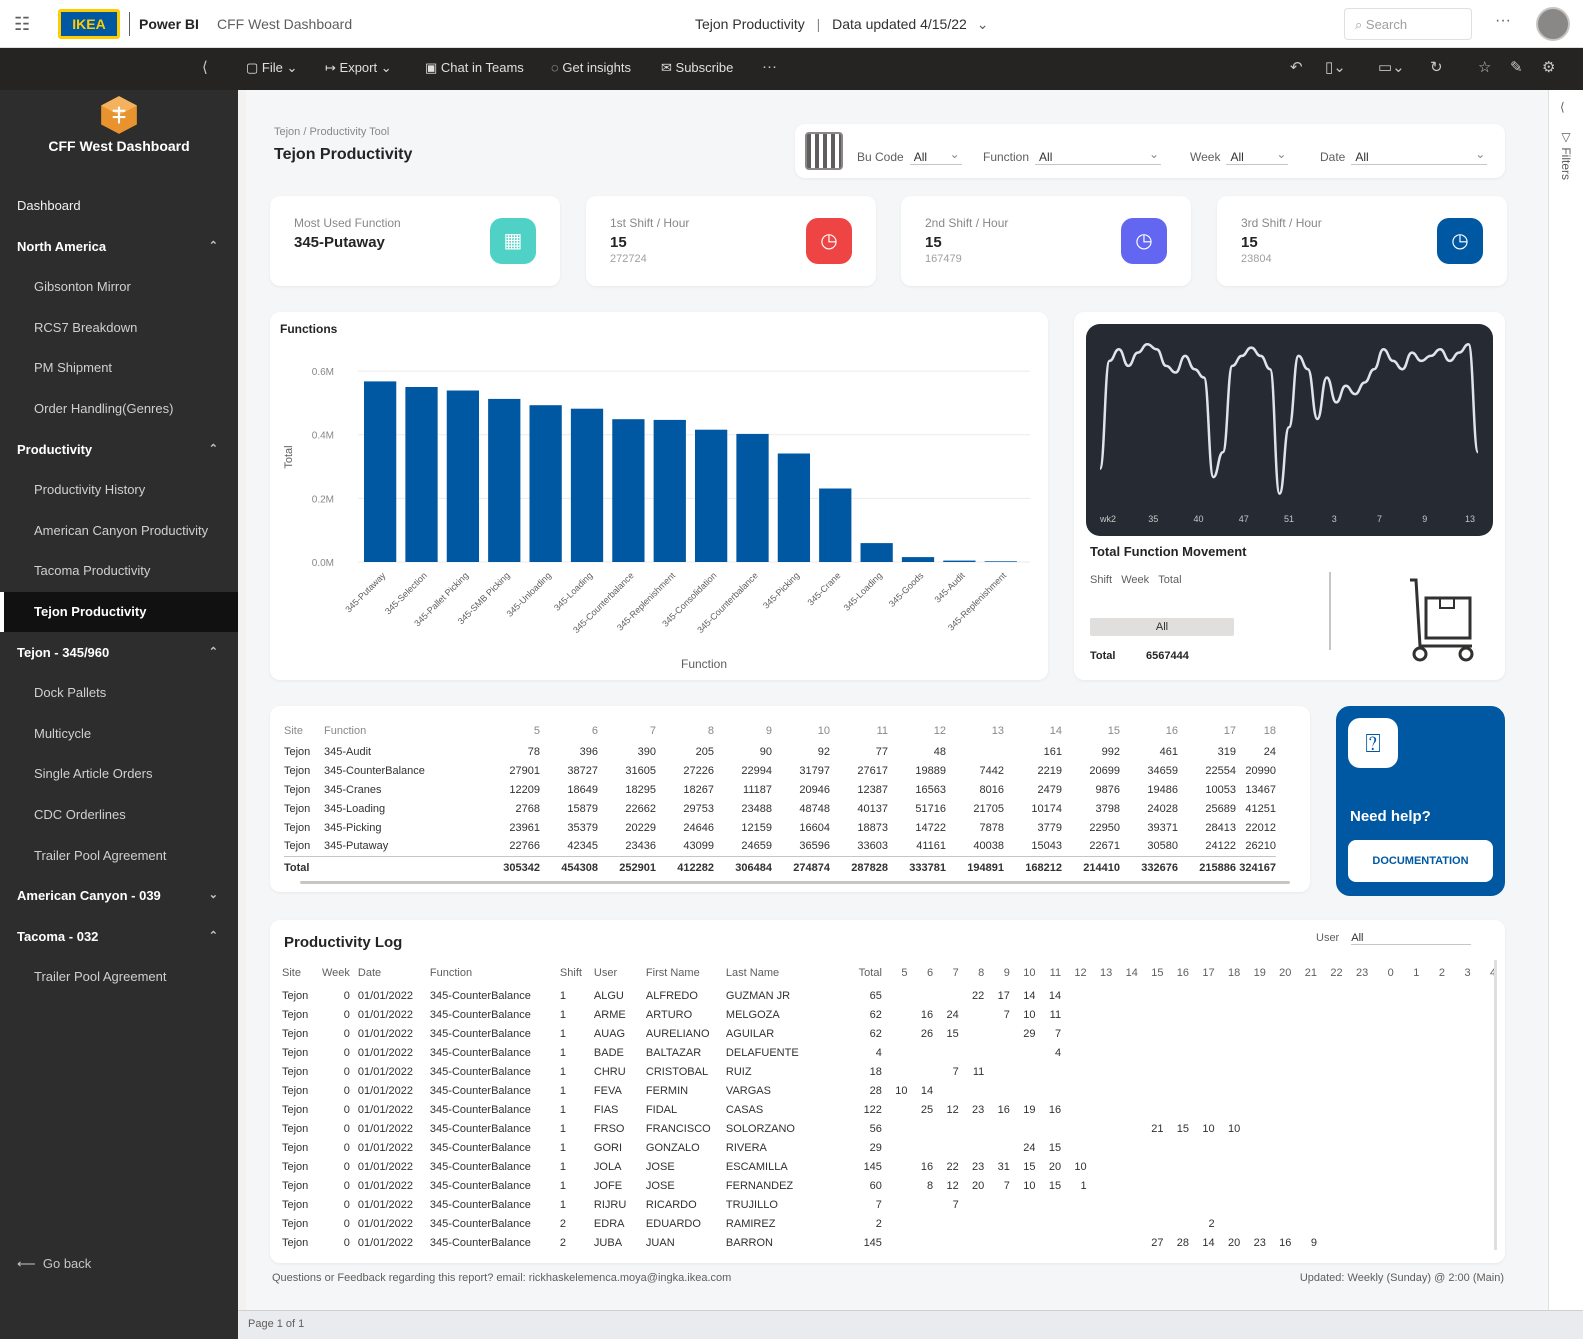  I want to click on slicer-date: Date All, so click(1404, 156).